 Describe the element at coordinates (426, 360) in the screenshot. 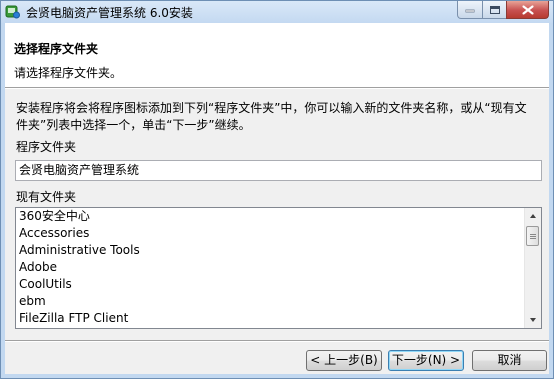

I see `next-button: 下一步(N) >` at that location.